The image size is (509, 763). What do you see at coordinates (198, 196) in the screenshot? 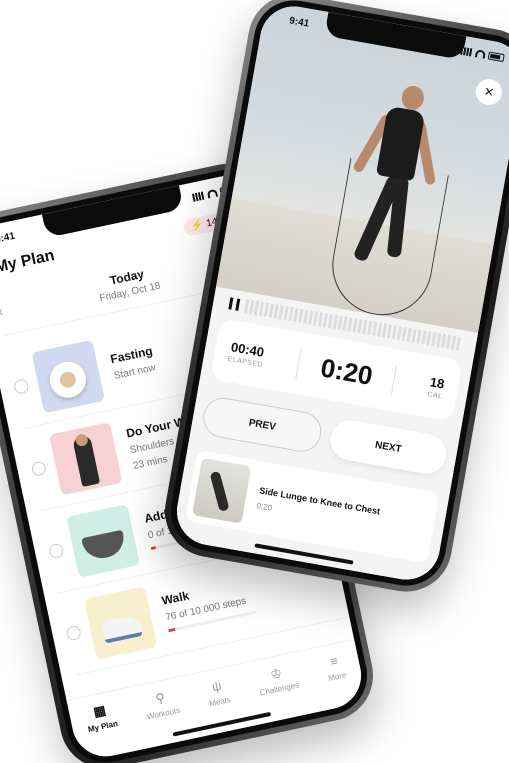
I see `signal-icon` at bounding box center [198, 196].